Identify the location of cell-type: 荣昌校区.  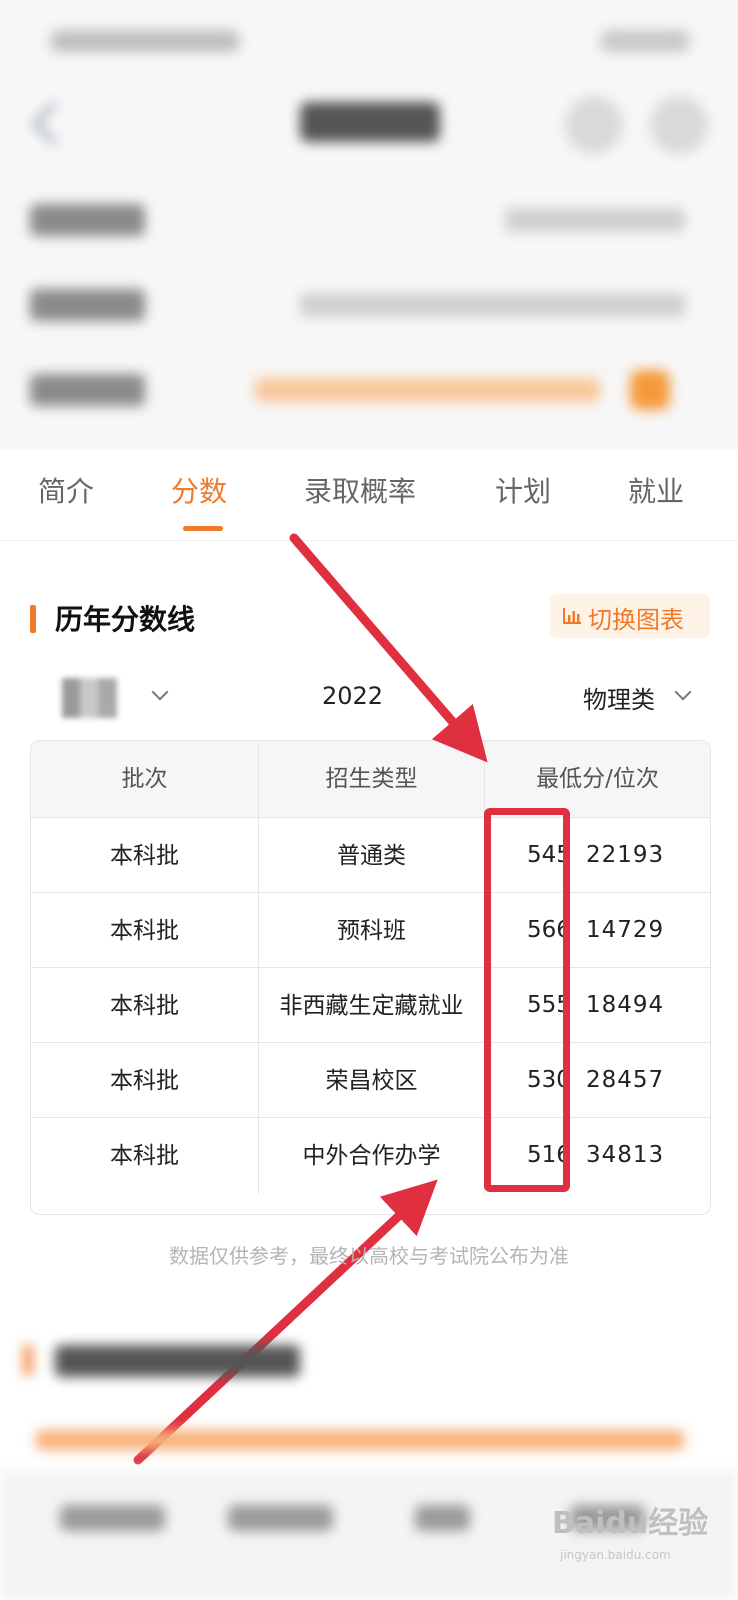
(371, 1081).